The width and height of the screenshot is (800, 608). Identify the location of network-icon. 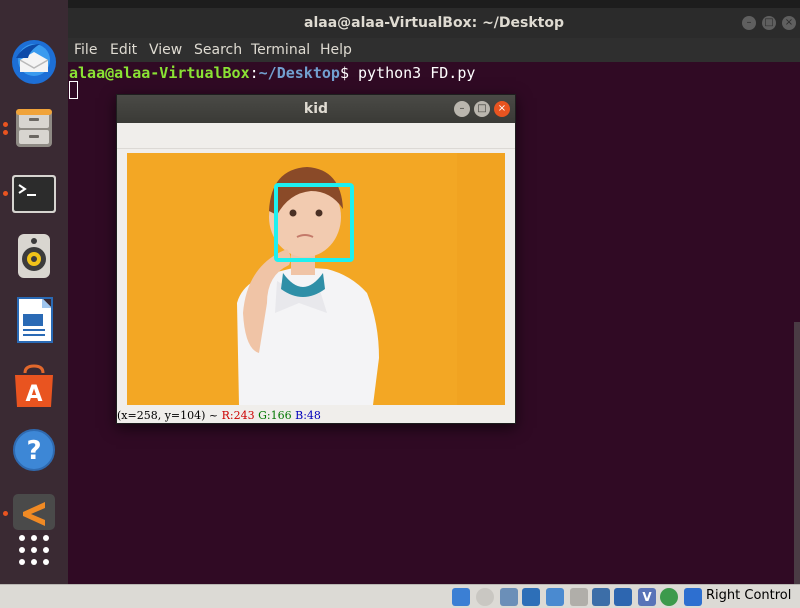
(531, 597).